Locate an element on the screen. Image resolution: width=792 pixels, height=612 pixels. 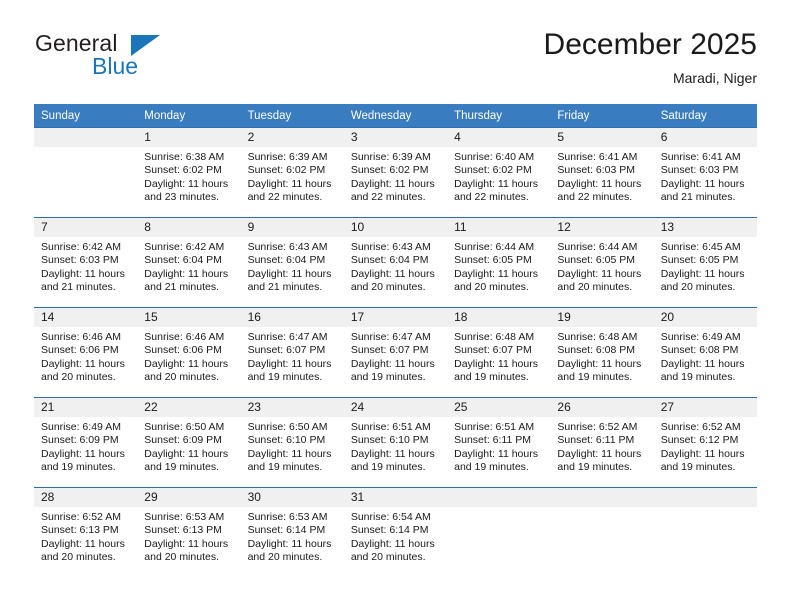
day-number: 15 is located at coordinates (189, 317).